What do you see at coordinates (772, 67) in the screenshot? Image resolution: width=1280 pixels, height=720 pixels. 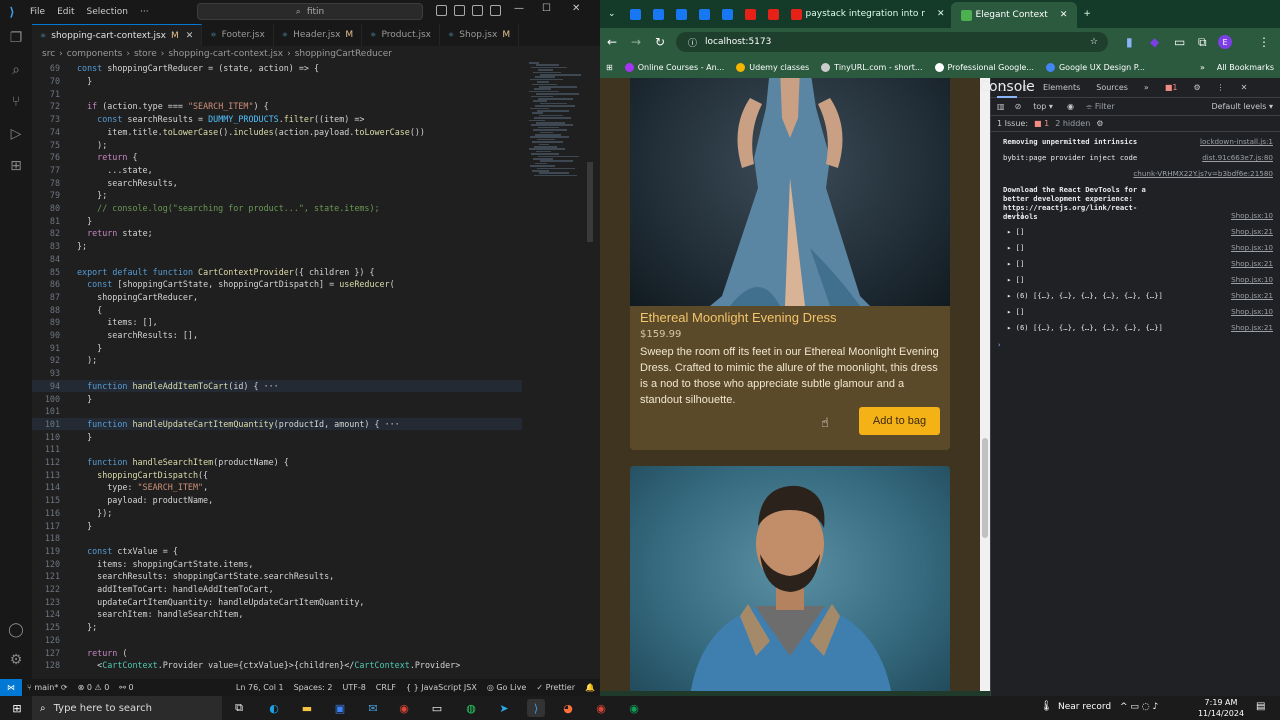 I see `bookmark-item: Udemy classes` at bounding box center [772, 67].